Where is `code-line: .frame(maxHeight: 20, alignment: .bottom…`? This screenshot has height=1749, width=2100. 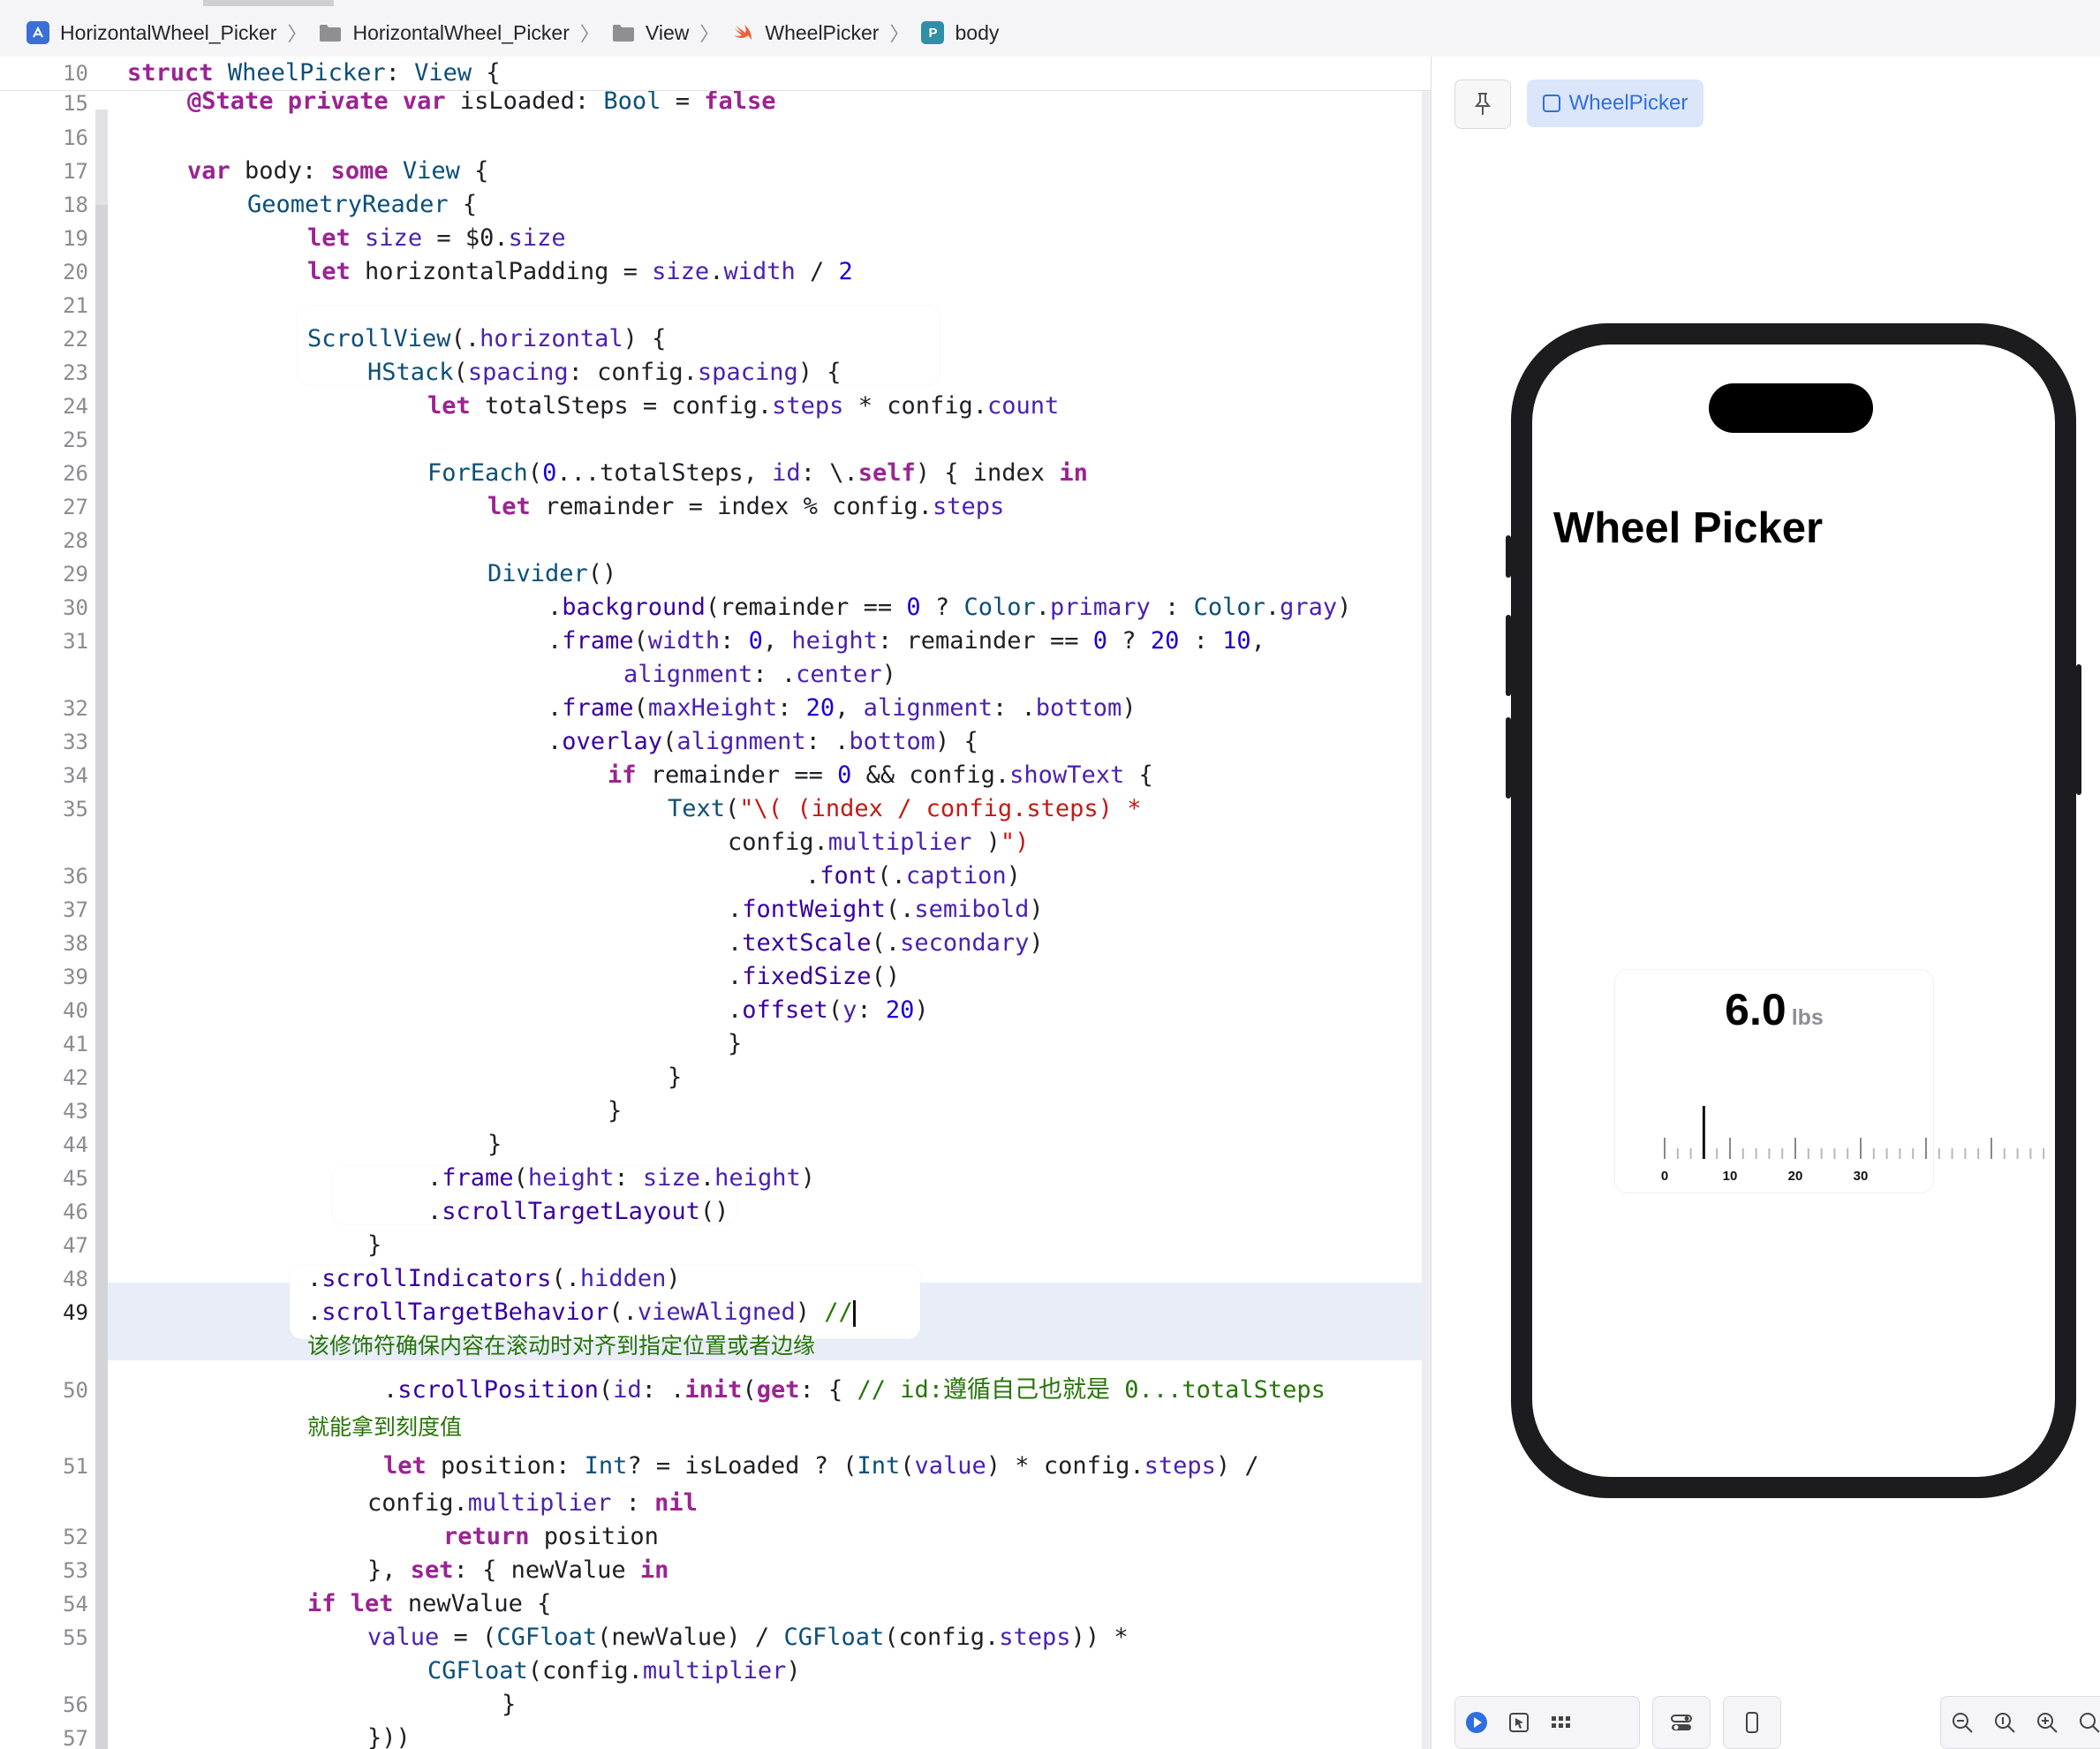
code-line: .frame(maxHeight: 20, alignment: .bottom… is located at coordinates (843, 708).